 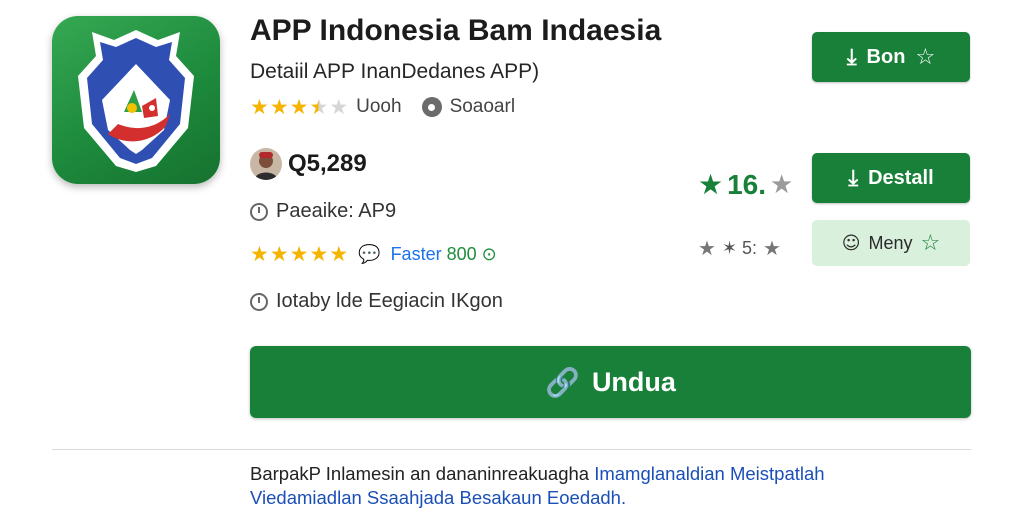 I want to click on divider, so click(x=511, y=449).